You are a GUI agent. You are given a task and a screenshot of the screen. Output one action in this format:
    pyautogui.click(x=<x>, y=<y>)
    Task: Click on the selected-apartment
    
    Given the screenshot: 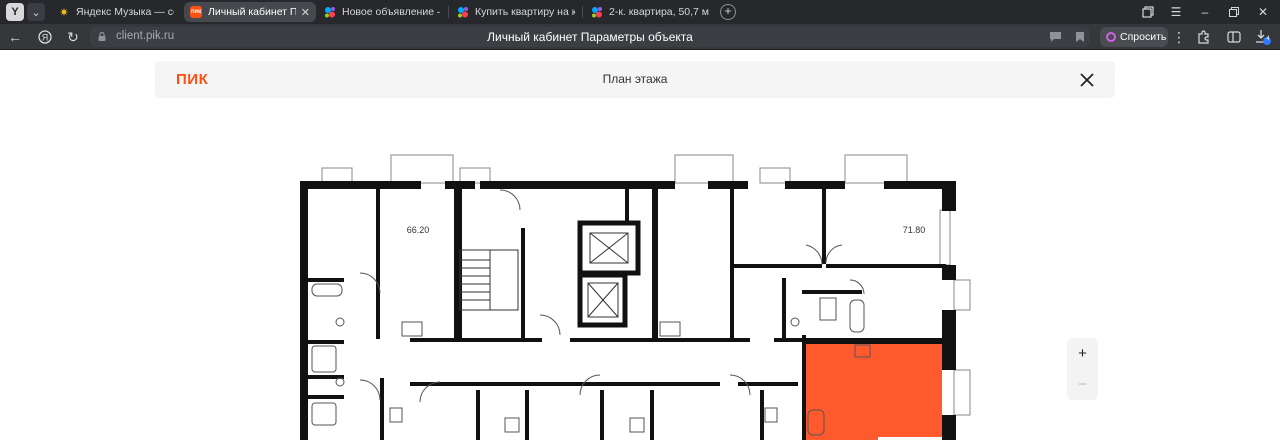 What is the action you would take?
    pyautogui.click(x=873, y=391)
    